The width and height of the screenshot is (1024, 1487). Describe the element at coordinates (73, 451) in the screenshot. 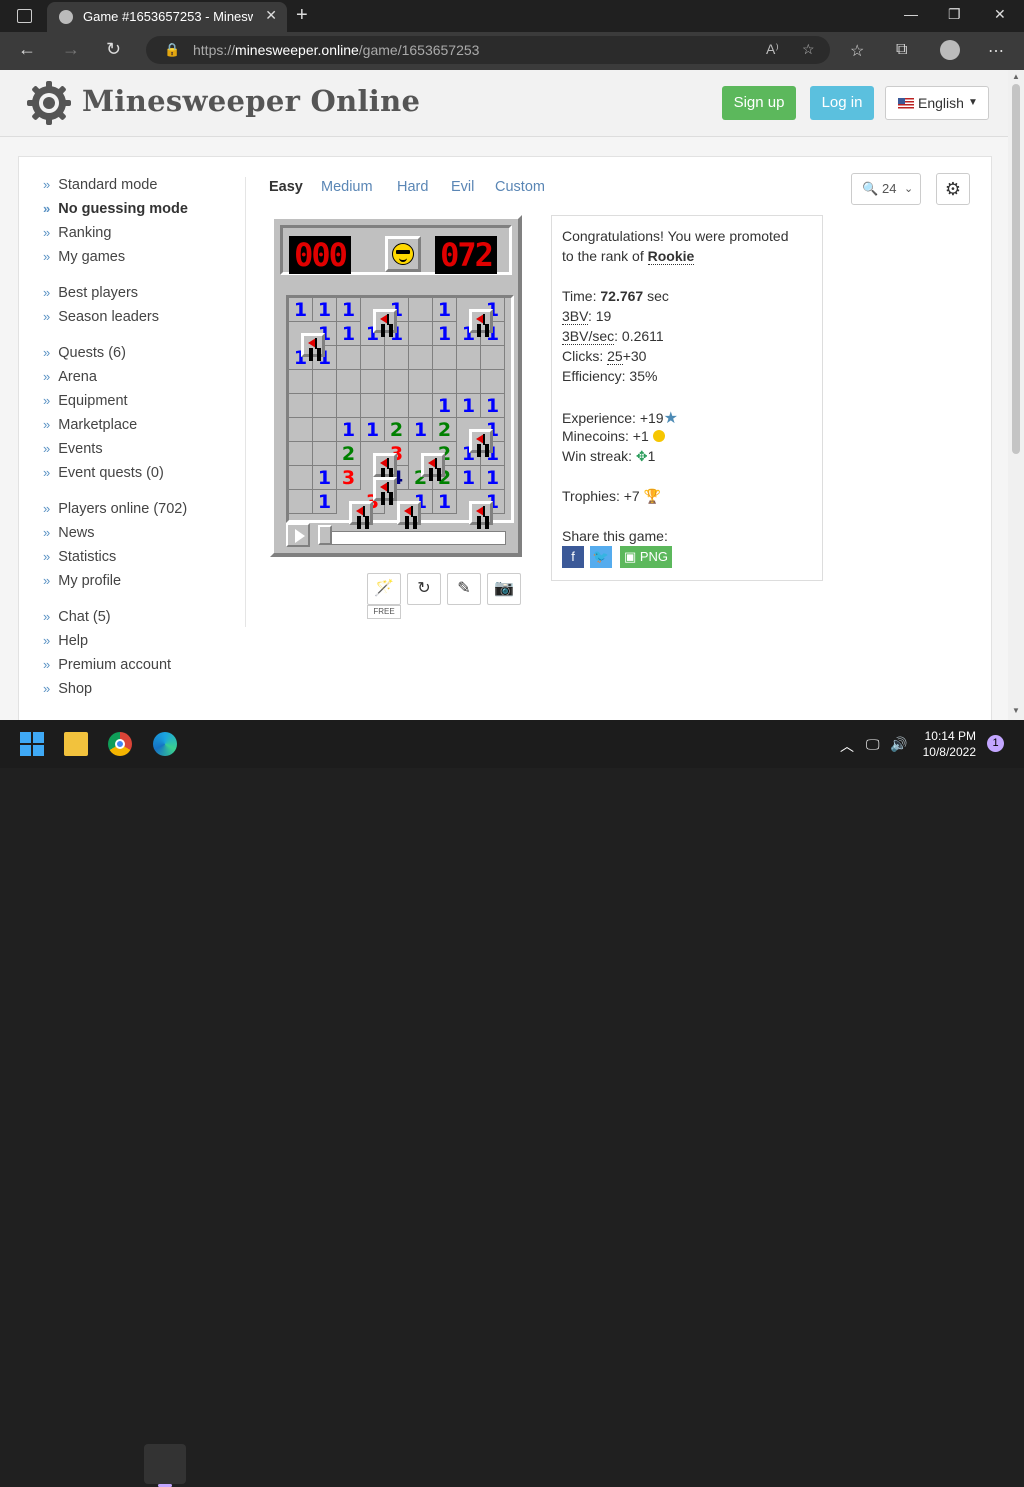

I see `sidebar-item-events: » Events` at that location.